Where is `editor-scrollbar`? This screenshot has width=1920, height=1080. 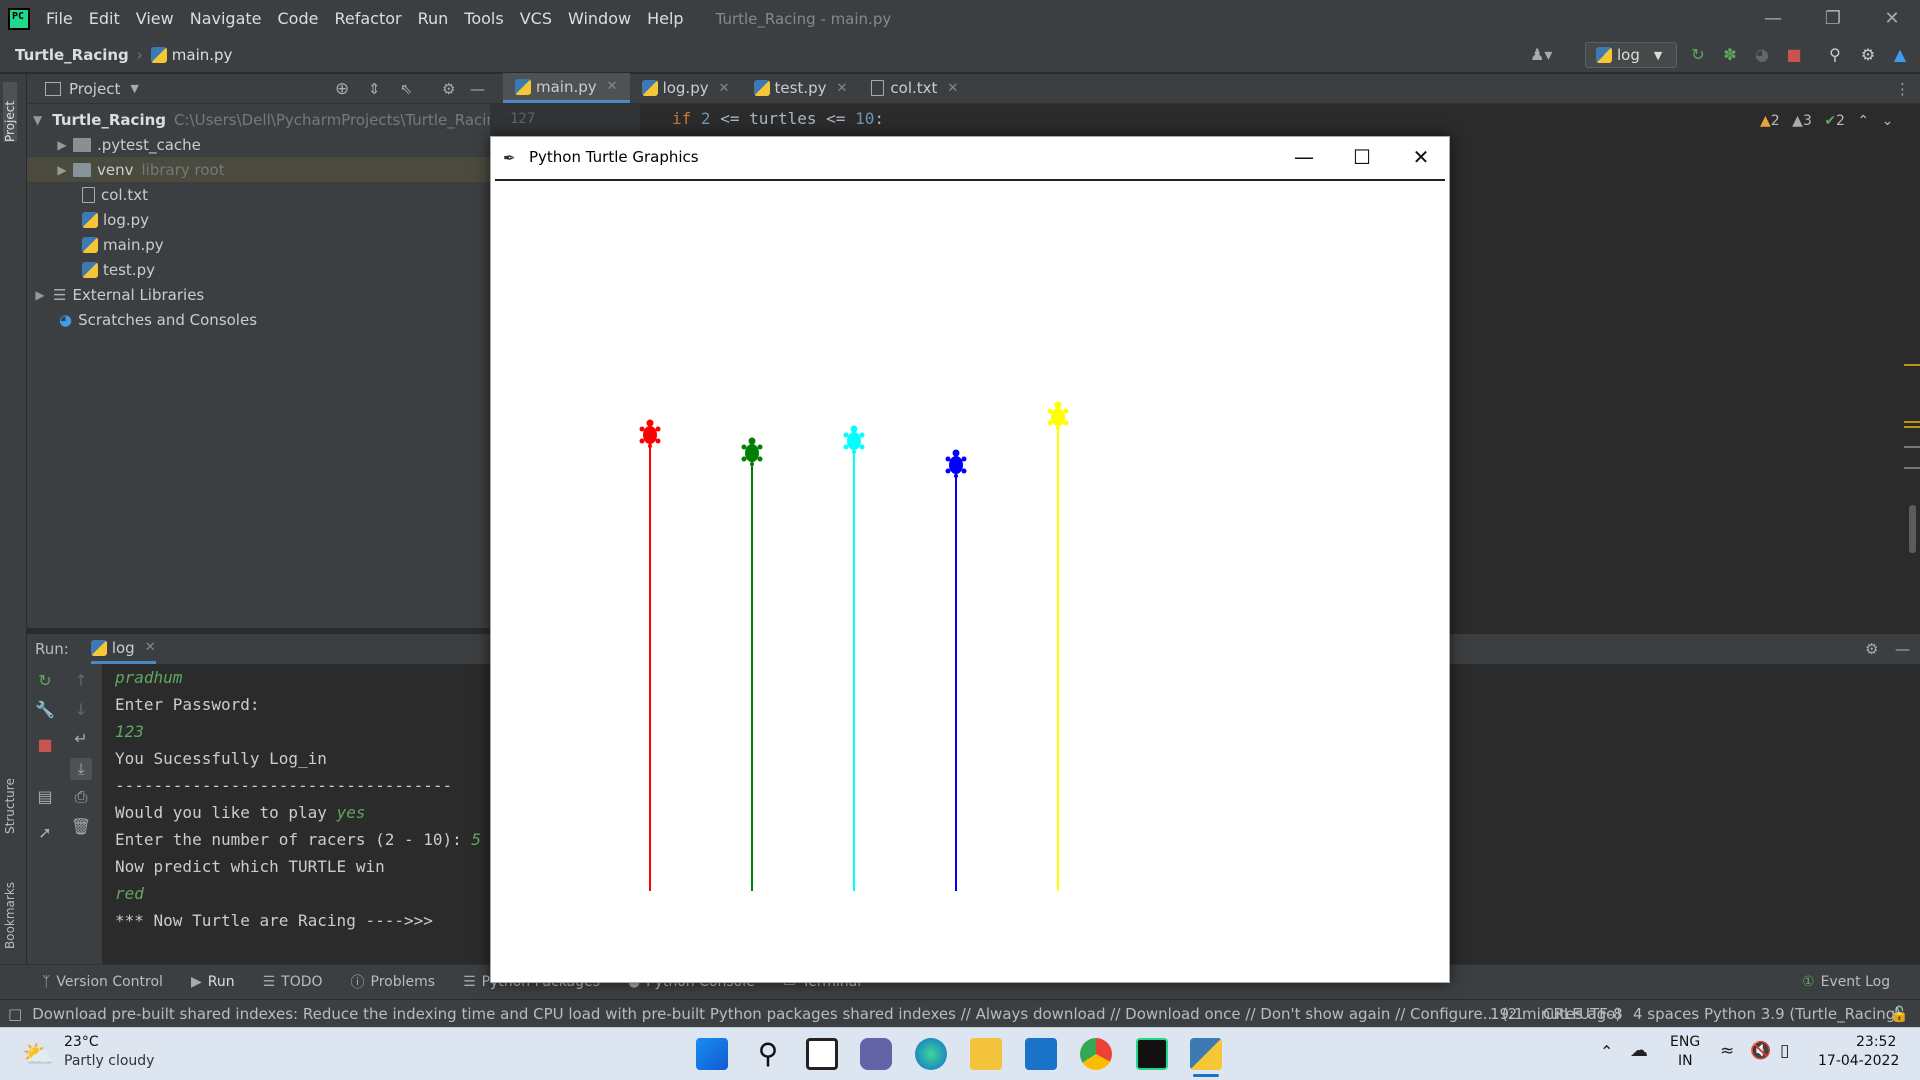
editor-scrollbar is located at coordinates (1912, 529).